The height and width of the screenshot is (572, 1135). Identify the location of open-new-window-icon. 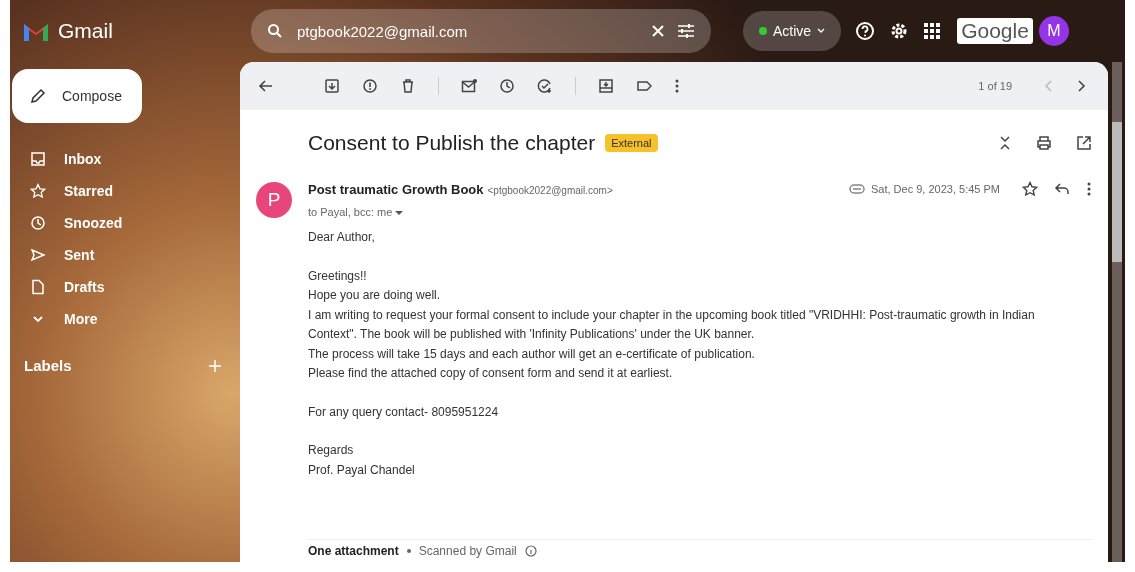
(1084, 143).